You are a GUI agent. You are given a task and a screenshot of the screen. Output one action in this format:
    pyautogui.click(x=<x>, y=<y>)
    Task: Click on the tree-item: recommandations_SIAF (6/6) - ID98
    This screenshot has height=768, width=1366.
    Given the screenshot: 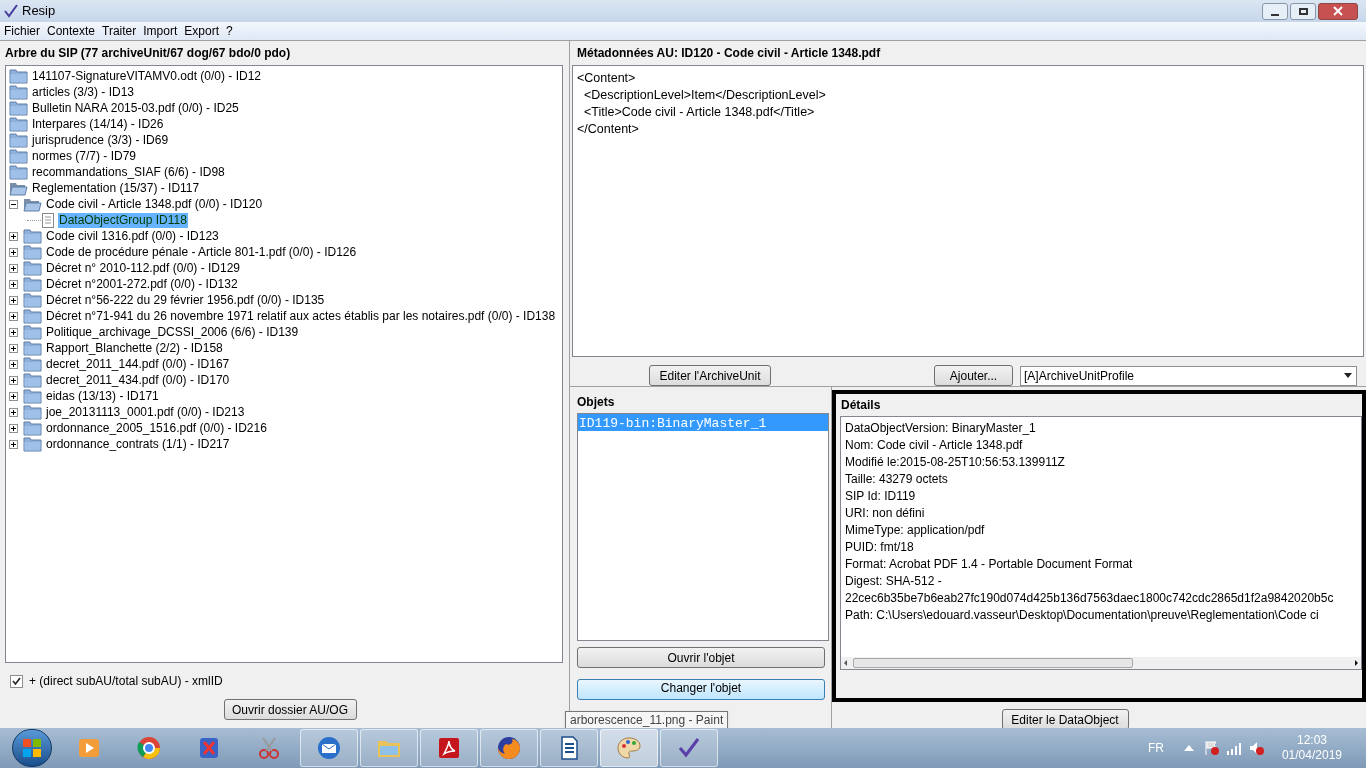 What is the action you would take?
    pyautogui.click(x=128, y=172)
    